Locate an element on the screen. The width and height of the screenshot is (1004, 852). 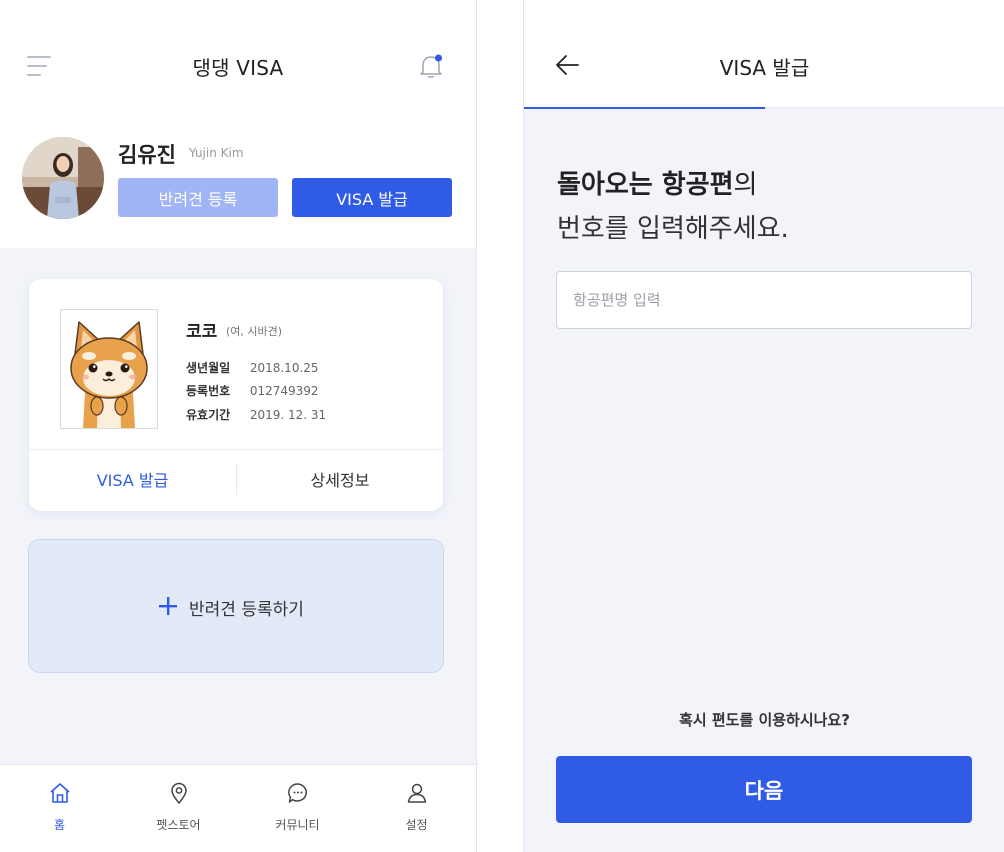
question-line-2: 번호를 입력해주세요. is located at coordinates (673, 229).